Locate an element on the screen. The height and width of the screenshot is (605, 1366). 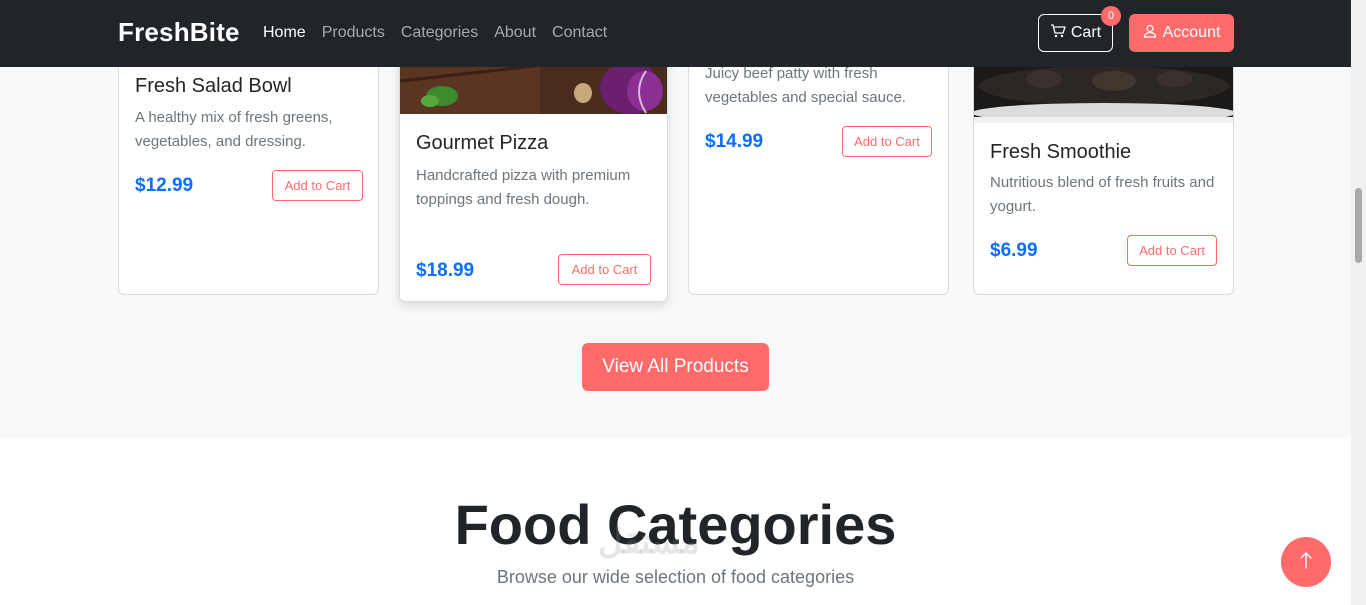
nav-link-categories: Categories is located at coordinates (439, 33).